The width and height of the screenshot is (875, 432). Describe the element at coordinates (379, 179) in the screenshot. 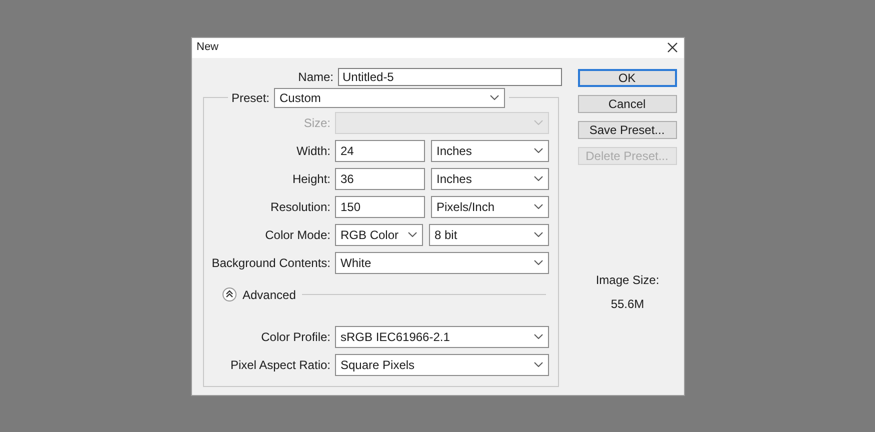

I see `number-field: 36` at that location.